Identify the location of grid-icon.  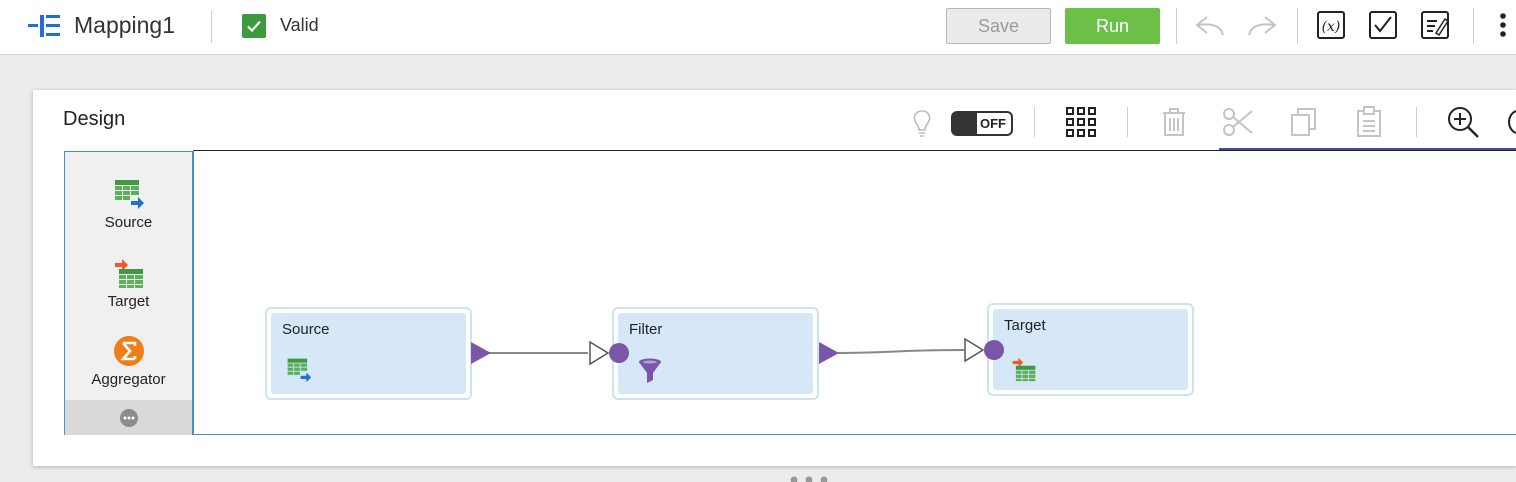
(1081, 122).